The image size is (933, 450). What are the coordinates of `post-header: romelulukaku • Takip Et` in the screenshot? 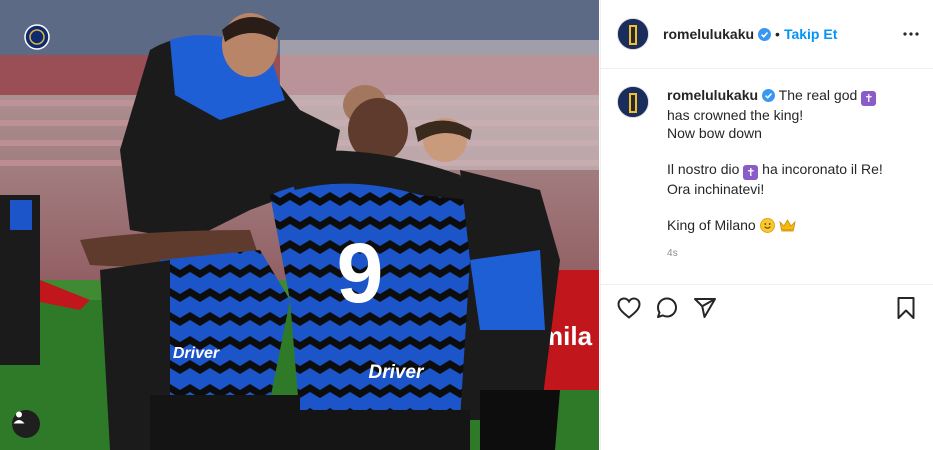 It's located at (767, 34).